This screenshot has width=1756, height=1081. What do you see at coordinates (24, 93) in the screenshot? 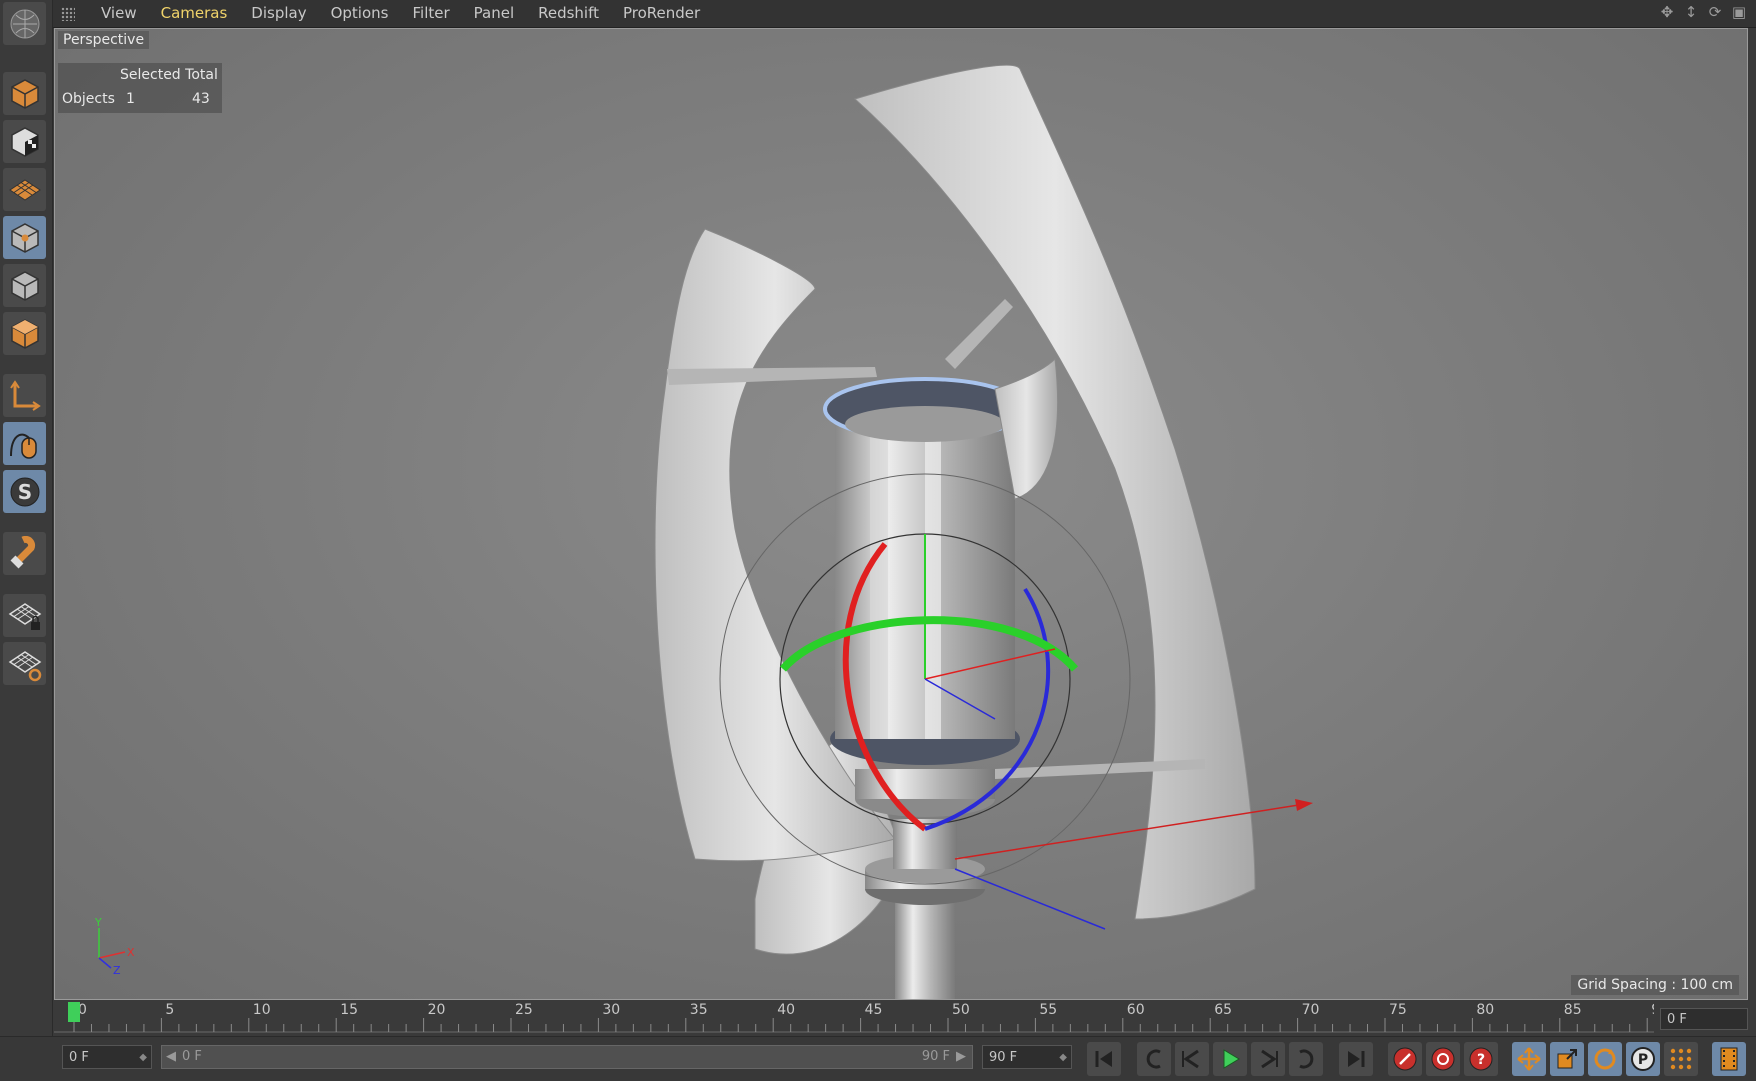
I see `model-mode-icon` at bounding box center [24, 93].